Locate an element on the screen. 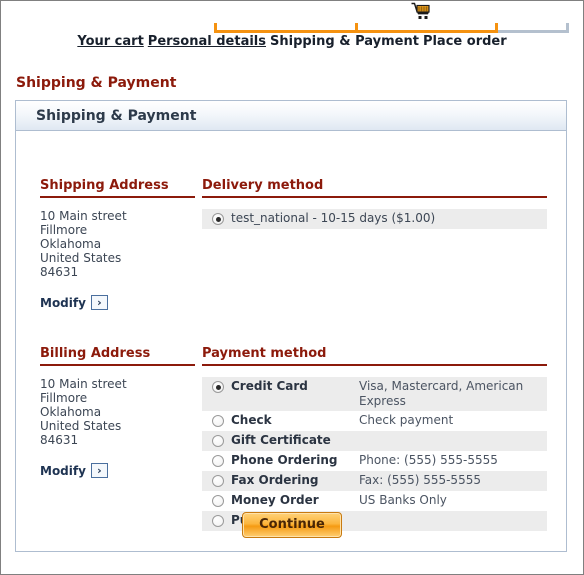 Image resolution: width=584 pixels, height=575 pixels. payment-option-row: Money Order US Banks Only is located at coordinates (374, 501).